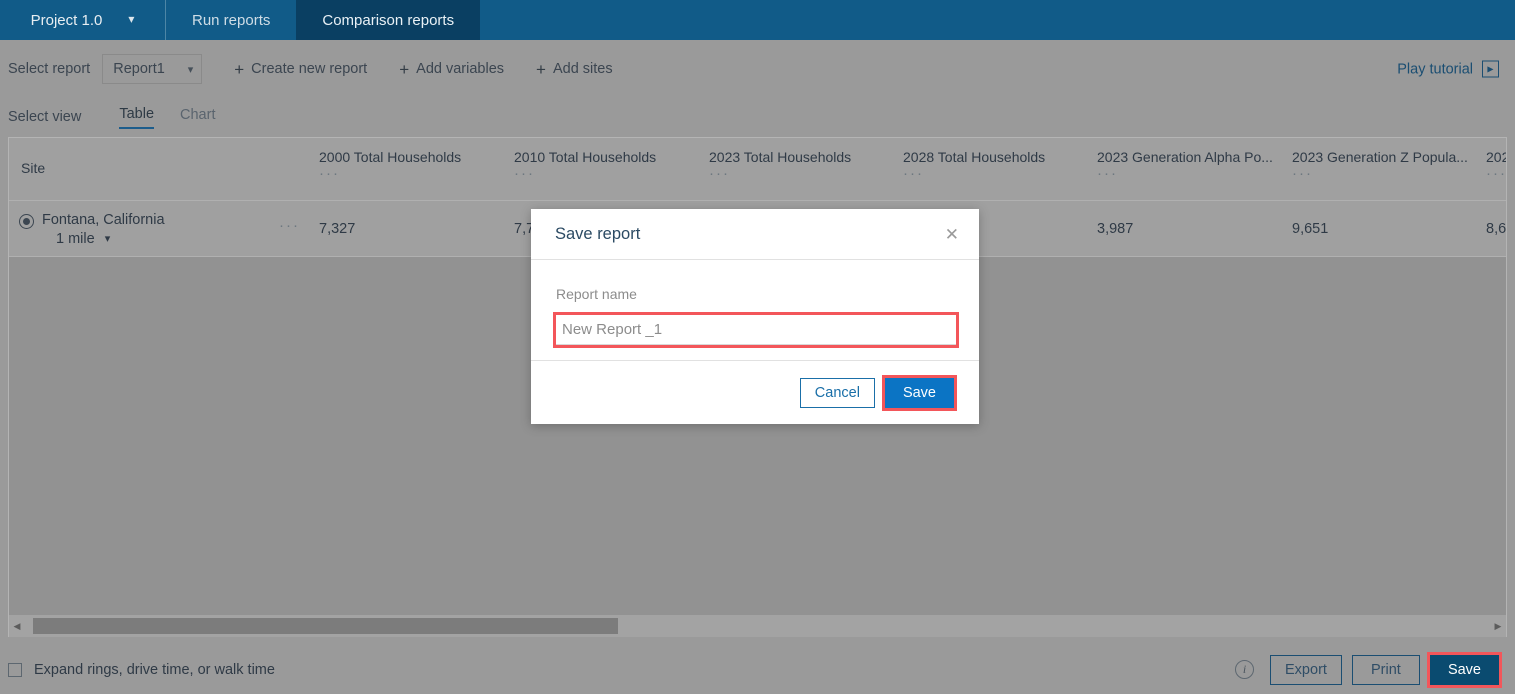 Image resolution: width=1515 pixels, height=694 pixels. Describe the element at coordinates (606, 169) in the screenshot. I see `column-header-2010-total-households: 2010 Total Households ···` at that location.